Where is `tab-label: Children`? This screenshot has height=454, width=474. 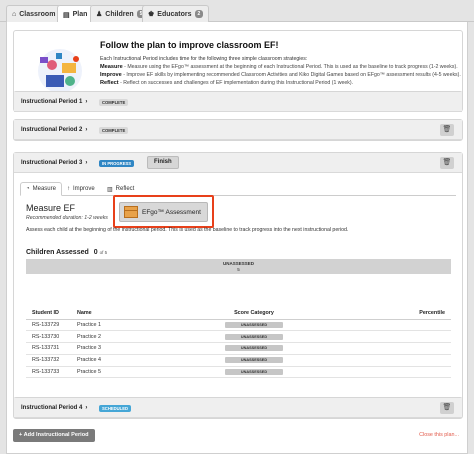
tab-label: Children is located at coordinates (119, 14).